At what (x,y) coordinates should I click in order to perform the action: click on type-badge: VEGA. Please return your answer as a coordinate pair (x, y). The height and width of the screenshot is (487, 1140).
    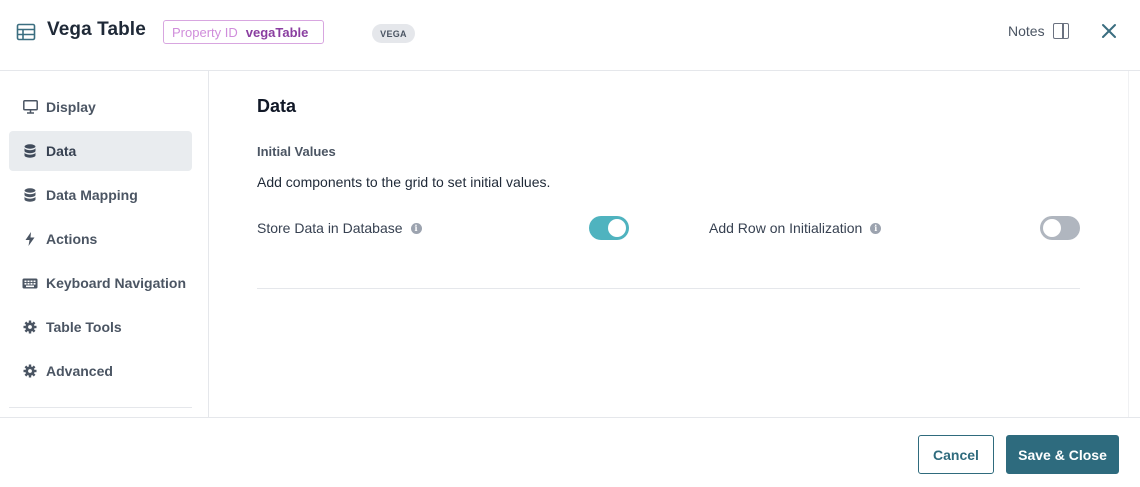
    Looking at the image, I should click on (393, 33).